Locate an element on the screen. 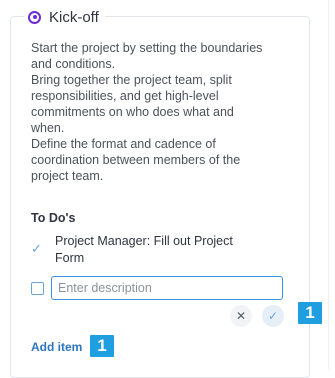  cancel-button: ✕ is located at coordinates (241, 316).